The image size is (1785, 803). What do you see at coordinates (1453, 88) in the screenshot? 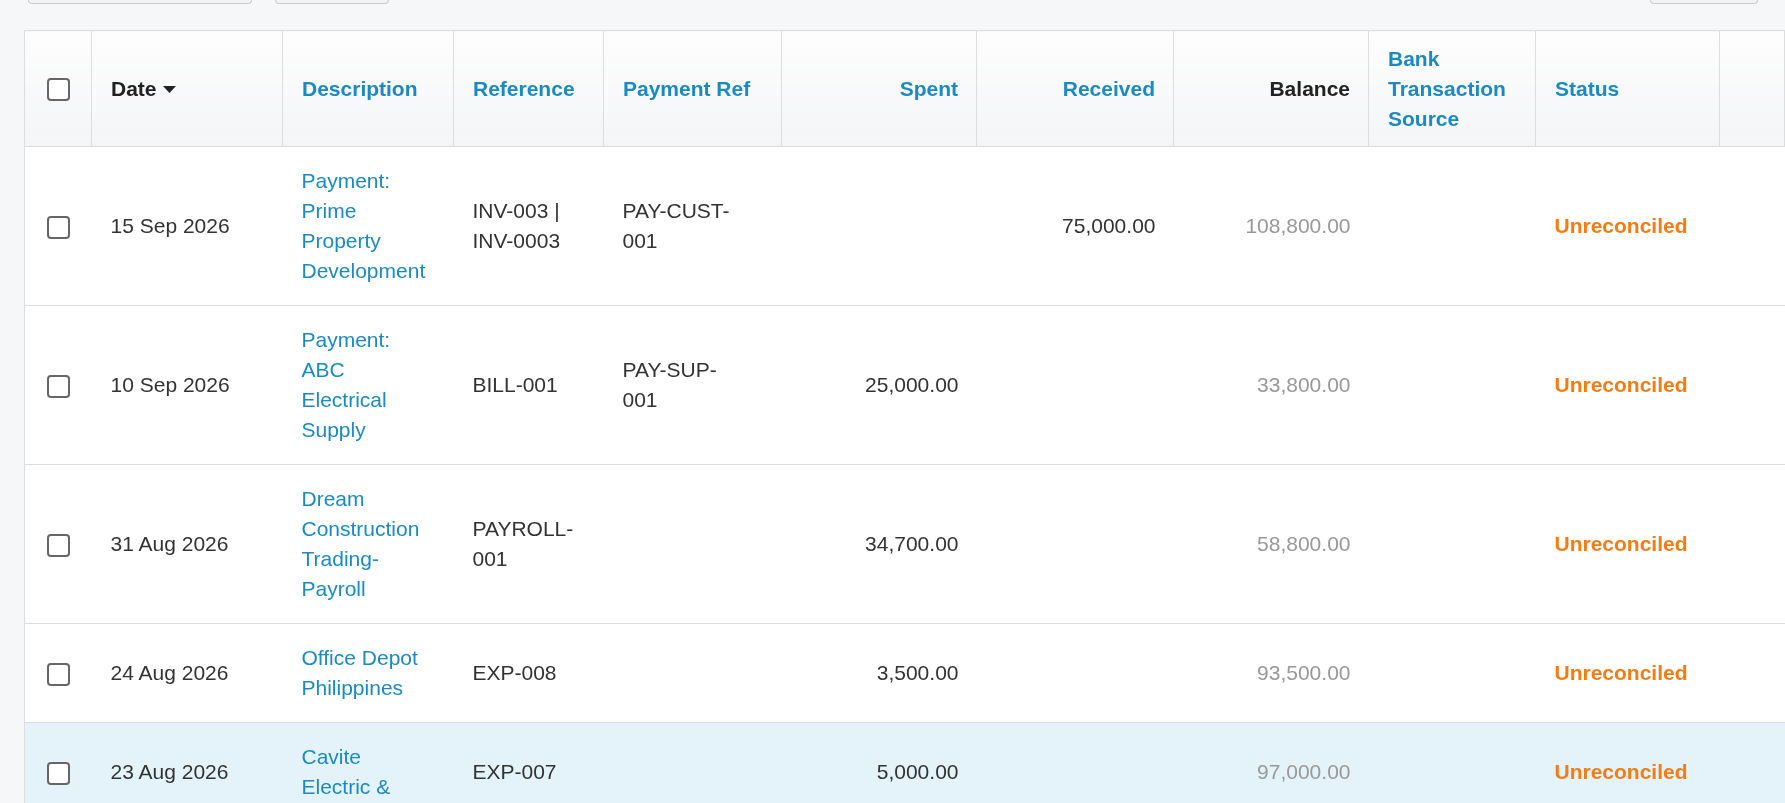
I see `column-header: Bank Transaction Source` at bounding box center [1453, 88].